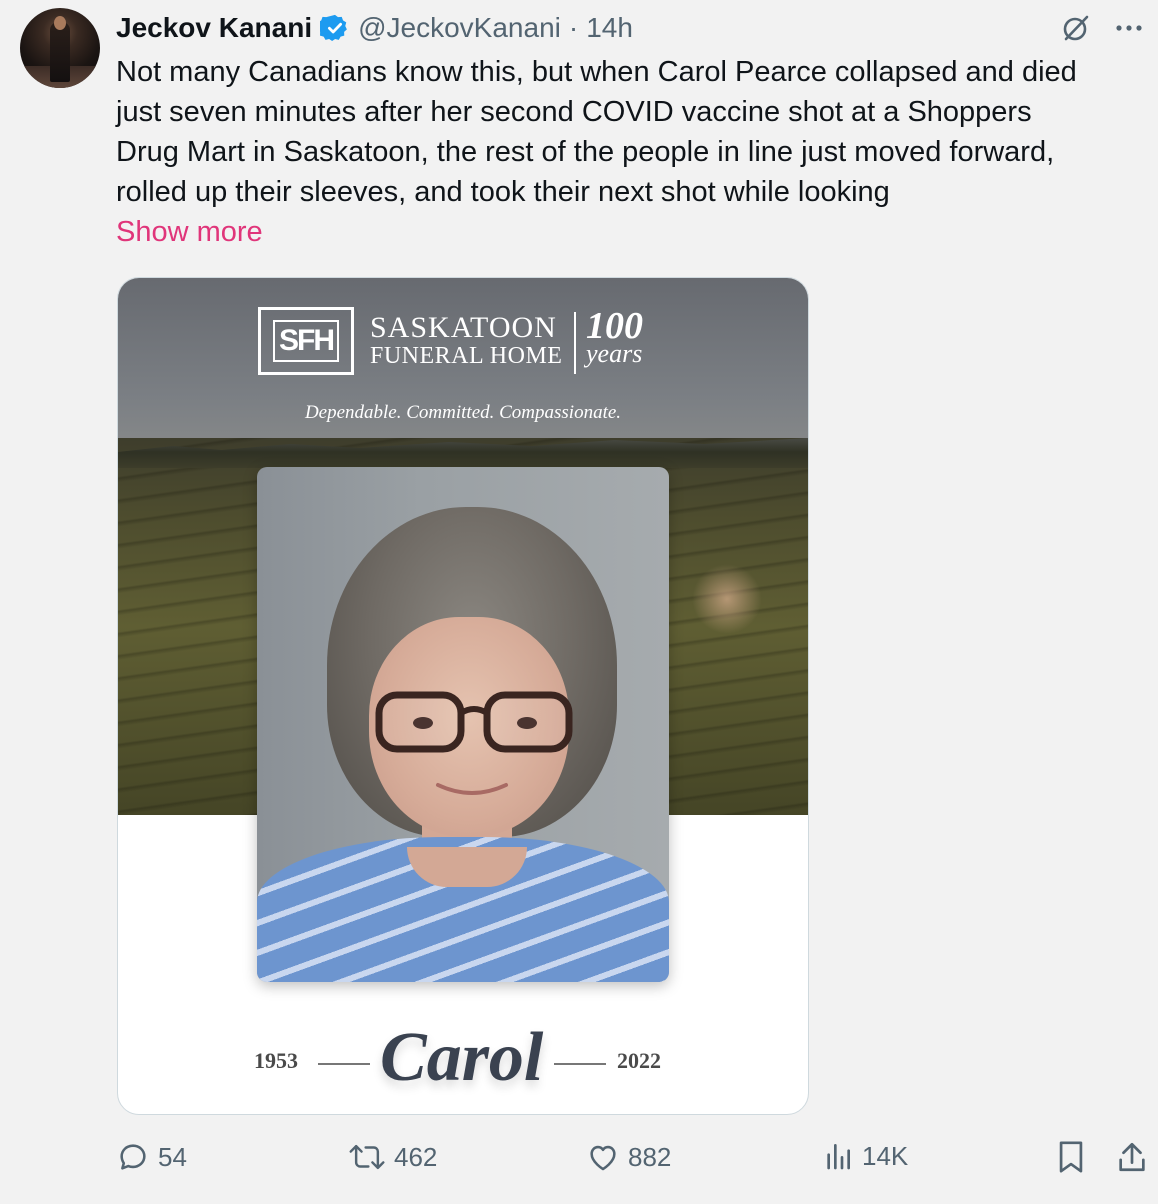 The image size is (1158, 1204). Describe the element at coordinates (214, 28) in the screenshot. I see `author-name: Jeckov Kanani` at that location.